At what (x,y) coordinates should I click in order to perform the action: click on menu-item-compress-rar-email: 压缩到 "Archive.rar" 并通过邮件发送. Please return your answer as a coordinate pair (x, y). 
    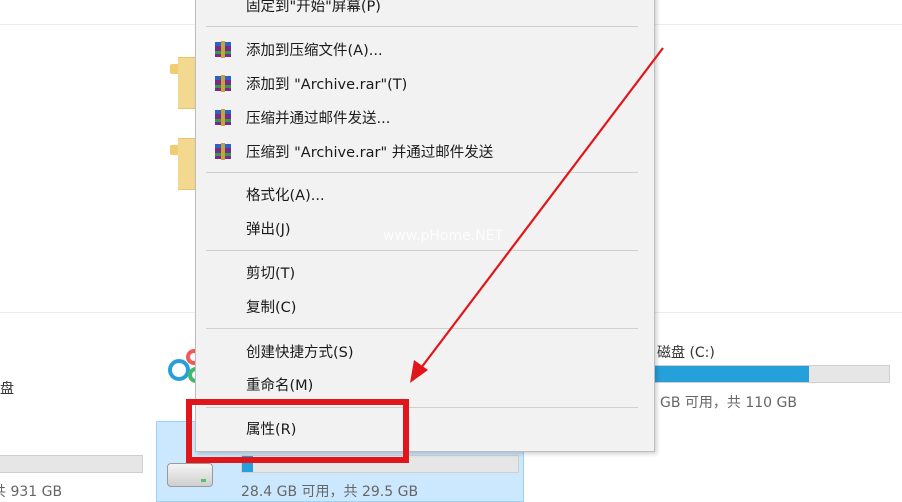
    Looking at the image, I should click on (369, 151).